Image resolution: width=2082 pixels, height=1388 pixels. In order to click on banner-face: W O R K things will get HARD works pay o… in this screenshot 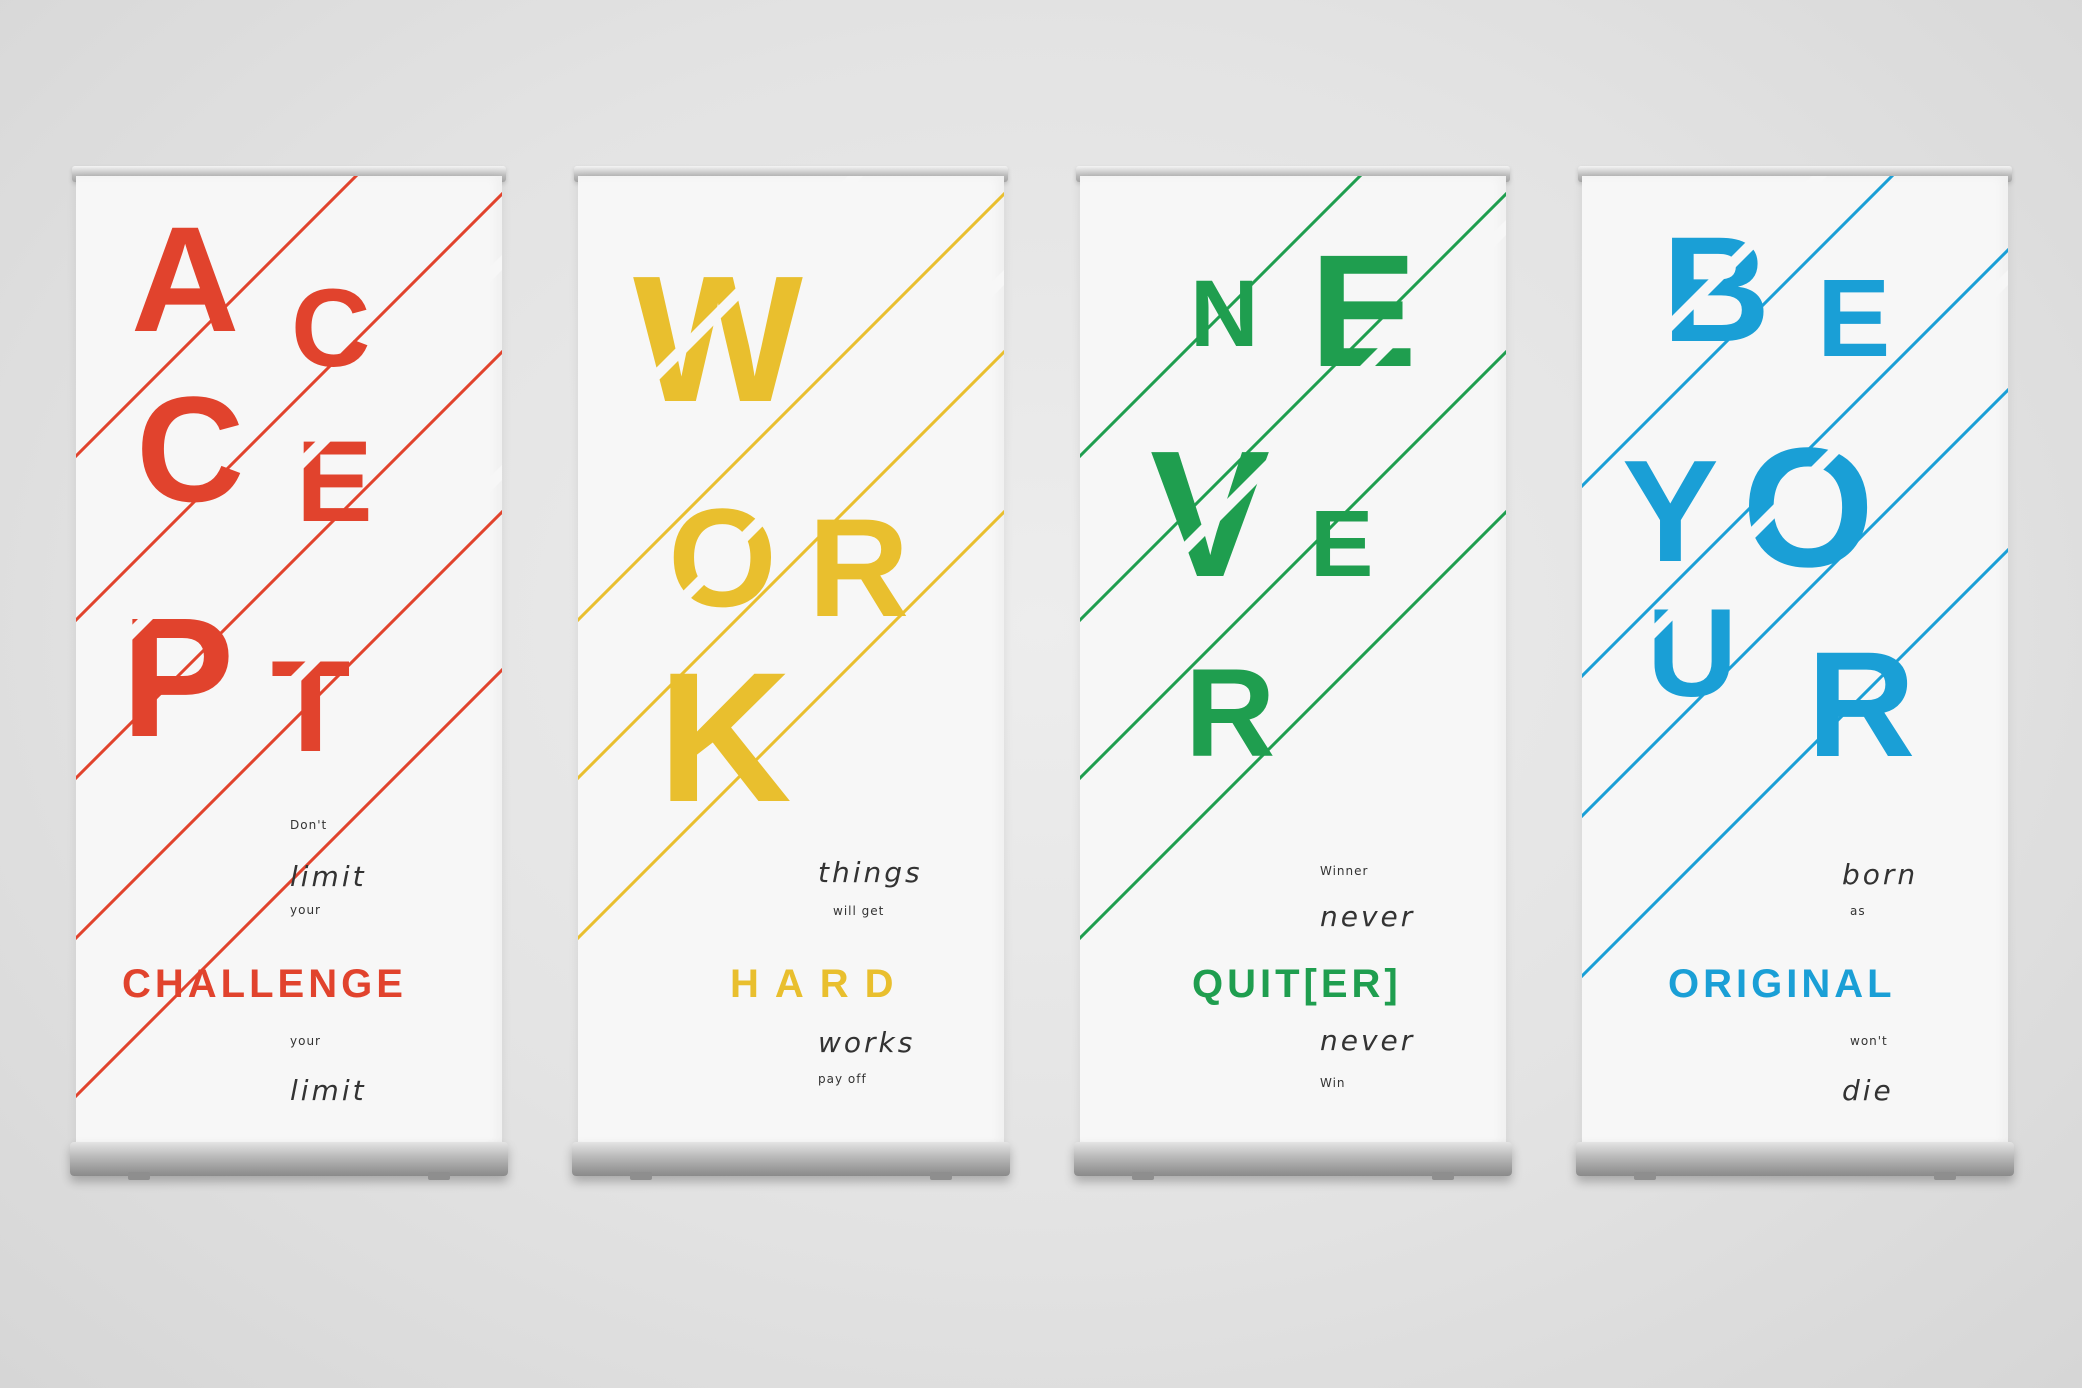, I will do `click(791, 662)`.